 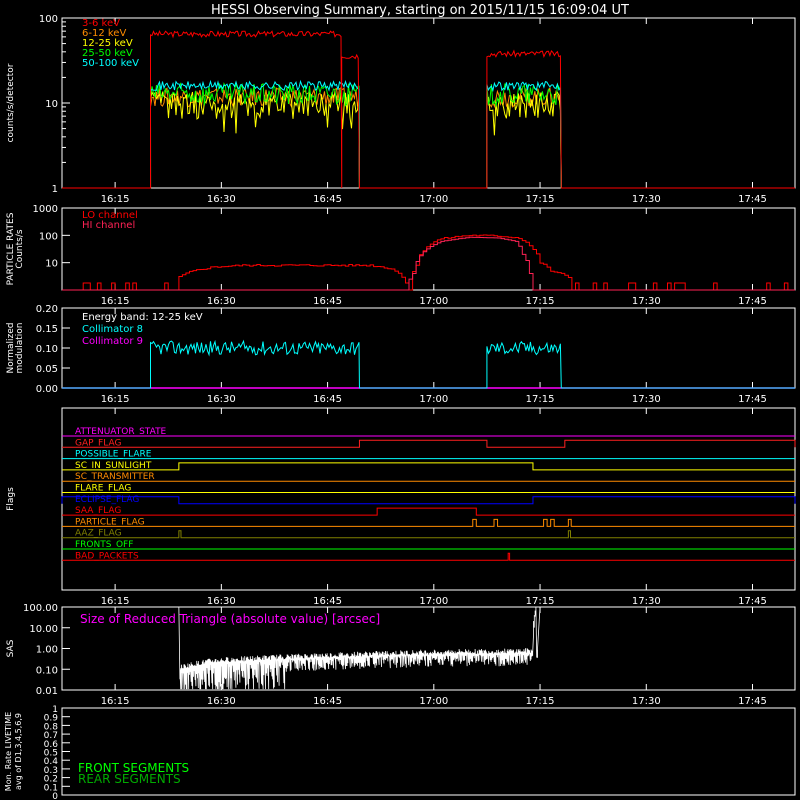 What do you see at coordinates (51, 771) in the screenshot?
I see `y-tick-label: 0.3` at bounding box center [51, 771].